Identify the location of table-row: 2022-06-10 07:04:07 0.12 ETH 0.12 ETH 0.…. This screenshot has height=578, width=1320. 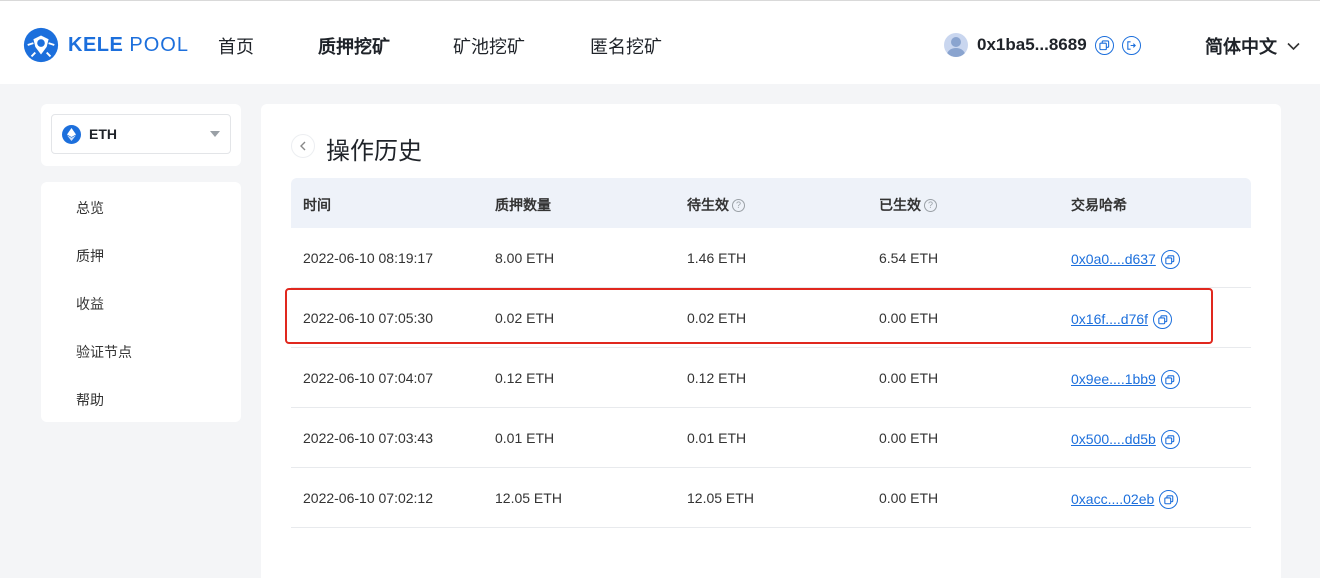
(771, 378).